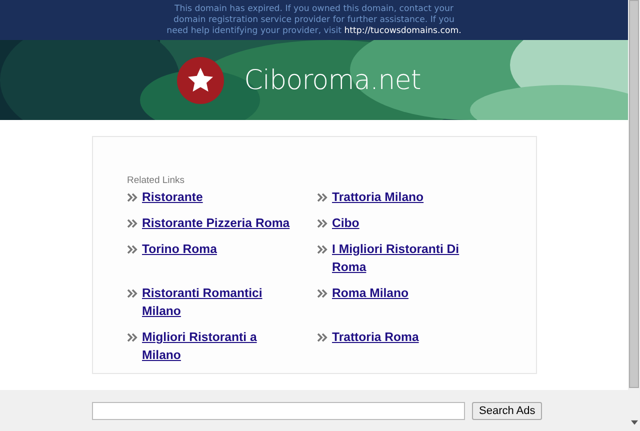  Describe the element at coordinates (332, 80) in the screenshot. I see `site-title: Ciboroma.net` at that location.